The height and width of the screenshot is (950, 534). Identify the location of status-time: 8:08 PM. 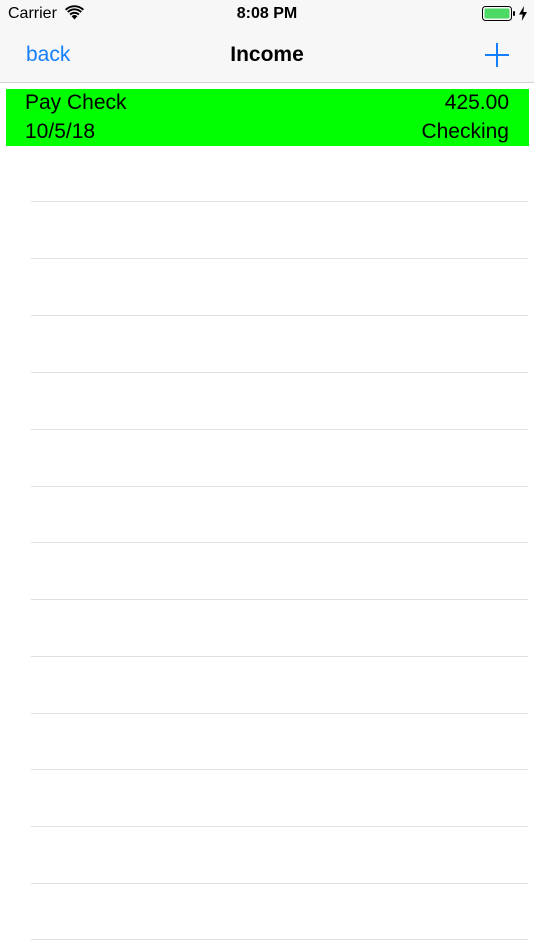
(267, 13).